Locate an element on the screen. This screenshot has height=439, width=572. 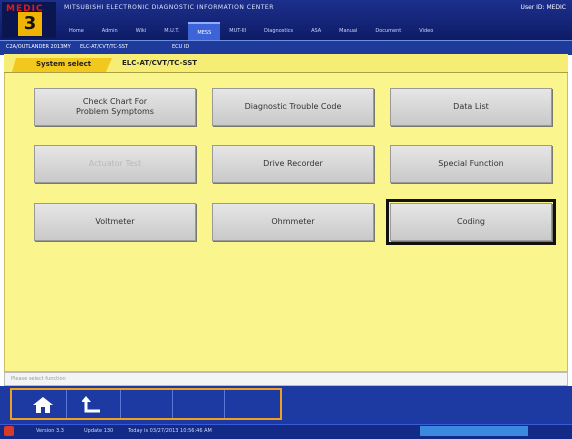
menu-item-manual: Manual is located at coordinates (348, 30).